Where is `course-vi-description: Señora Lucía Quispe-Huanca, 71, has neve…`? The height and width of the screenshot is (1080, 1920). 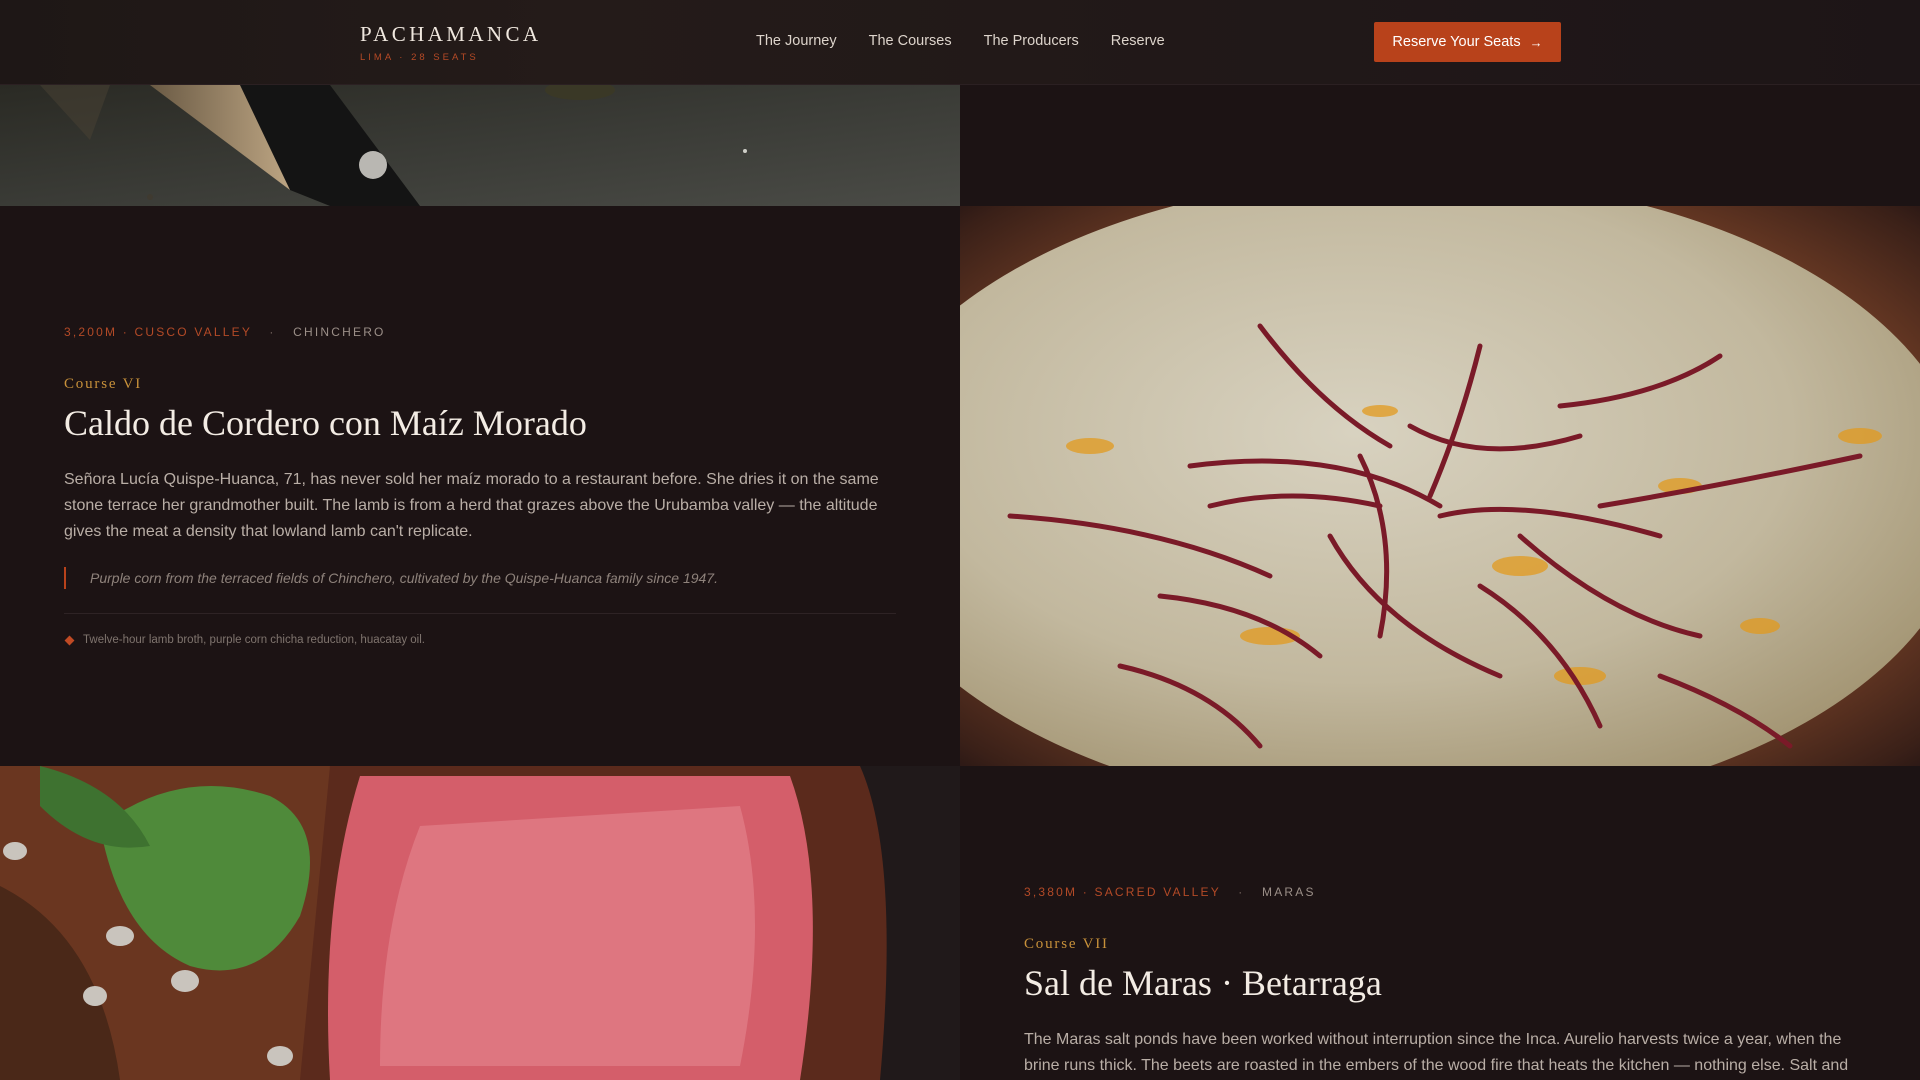 course-vi-description: Señora Lucía Quispe-Huanca, 71, has neve… is located at coordinates (471, 506).